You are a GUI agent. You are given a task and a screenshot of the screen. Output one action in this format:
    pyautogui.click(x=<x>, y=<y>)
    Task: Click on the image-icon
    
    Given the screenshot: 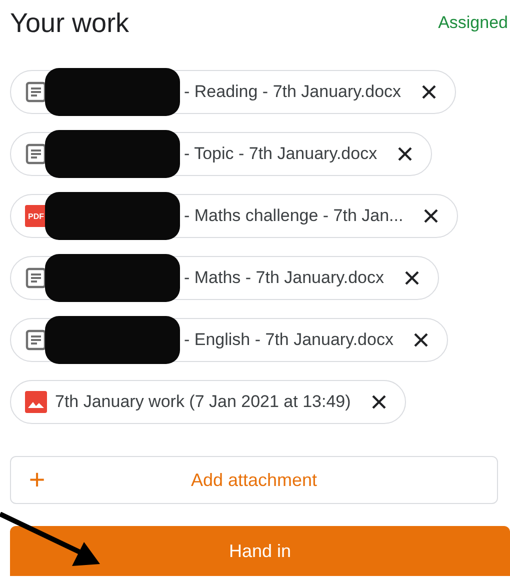 What is the action you would take?
    pyautogui.click(x=36, y=402)
    